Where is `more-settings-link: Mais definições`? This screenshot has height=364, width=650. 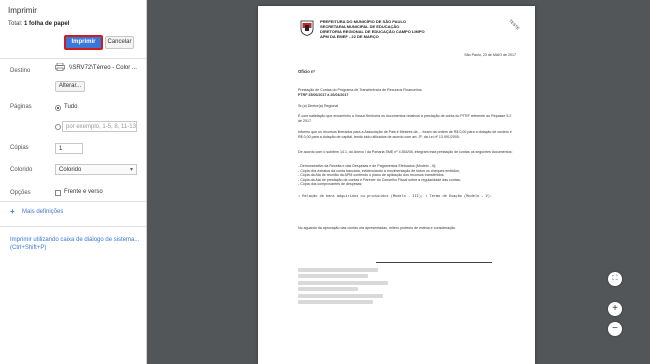 more-settings-link: Mais definições is located at coordinates (42, 212).